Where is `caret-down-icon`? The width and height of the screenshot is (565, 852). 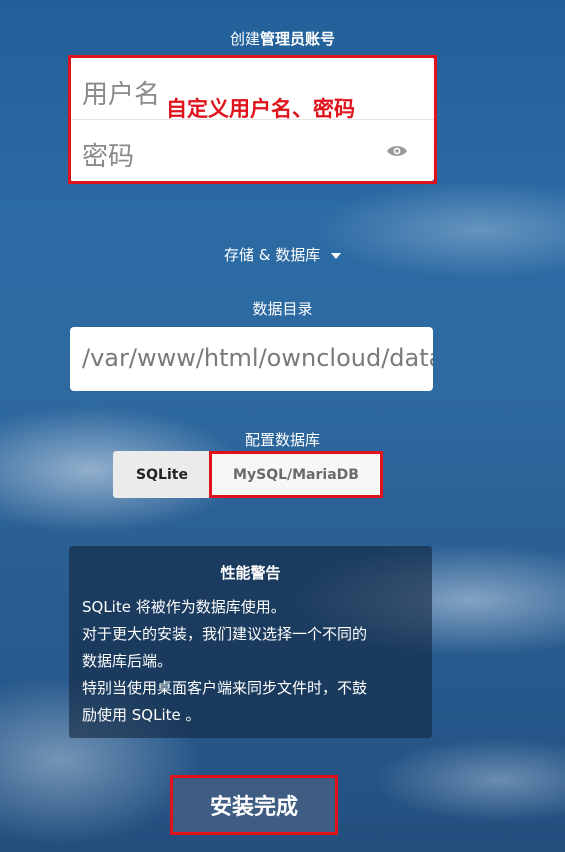
caret-down-icon is located at coordinates (336, 254).